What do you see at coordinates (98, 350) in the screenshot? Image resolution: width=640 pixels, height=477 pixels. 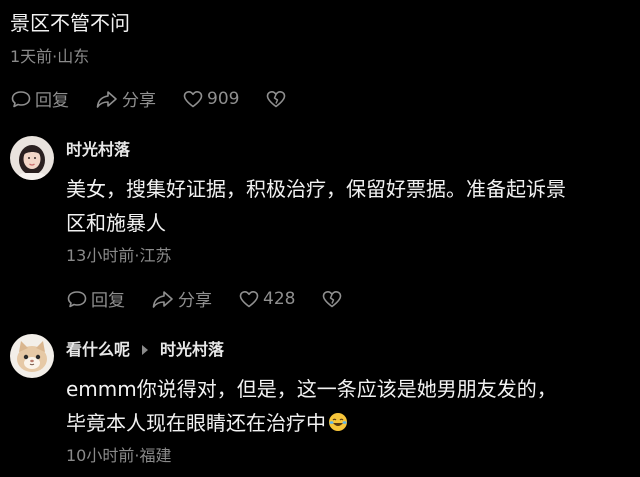 I see `comment-author: 看什么呢` at bounding box center [98, 350].